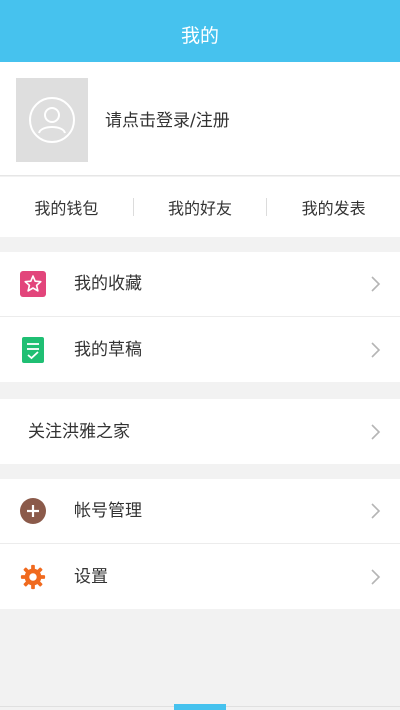 This screenshot has height=710, width=400. Describe the element at coordinates (200, 707) in the screenshot. I see `tab-indicator` at that location.